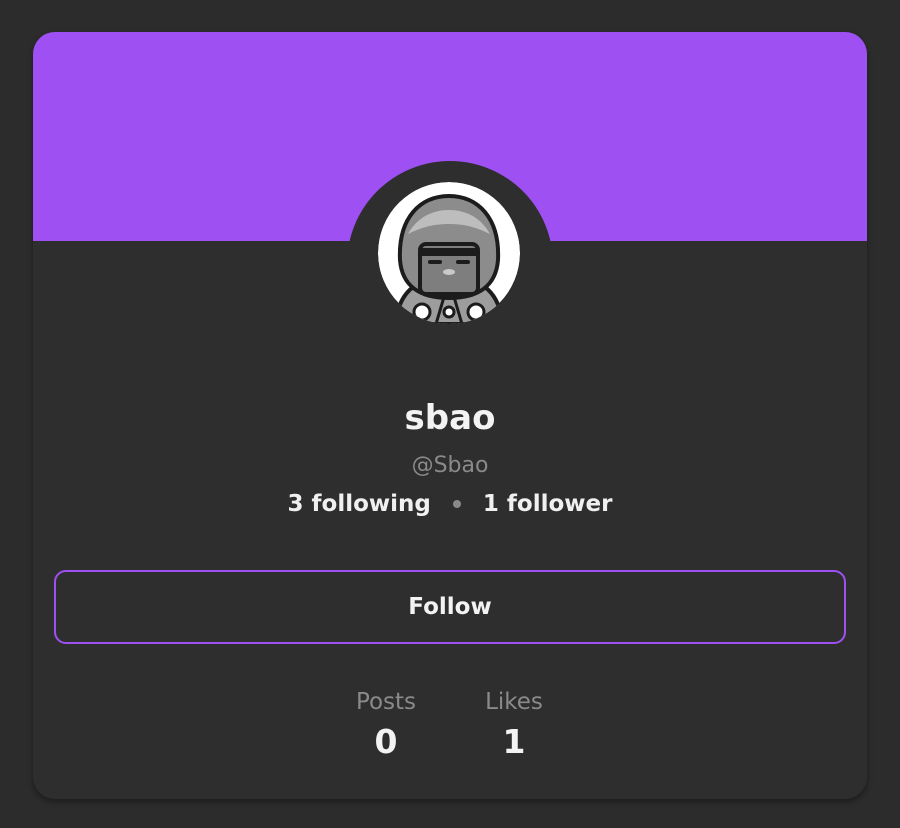  Describe the element at coordinates (456, 504) in the screenshot. I see `separator-dot` at that location.